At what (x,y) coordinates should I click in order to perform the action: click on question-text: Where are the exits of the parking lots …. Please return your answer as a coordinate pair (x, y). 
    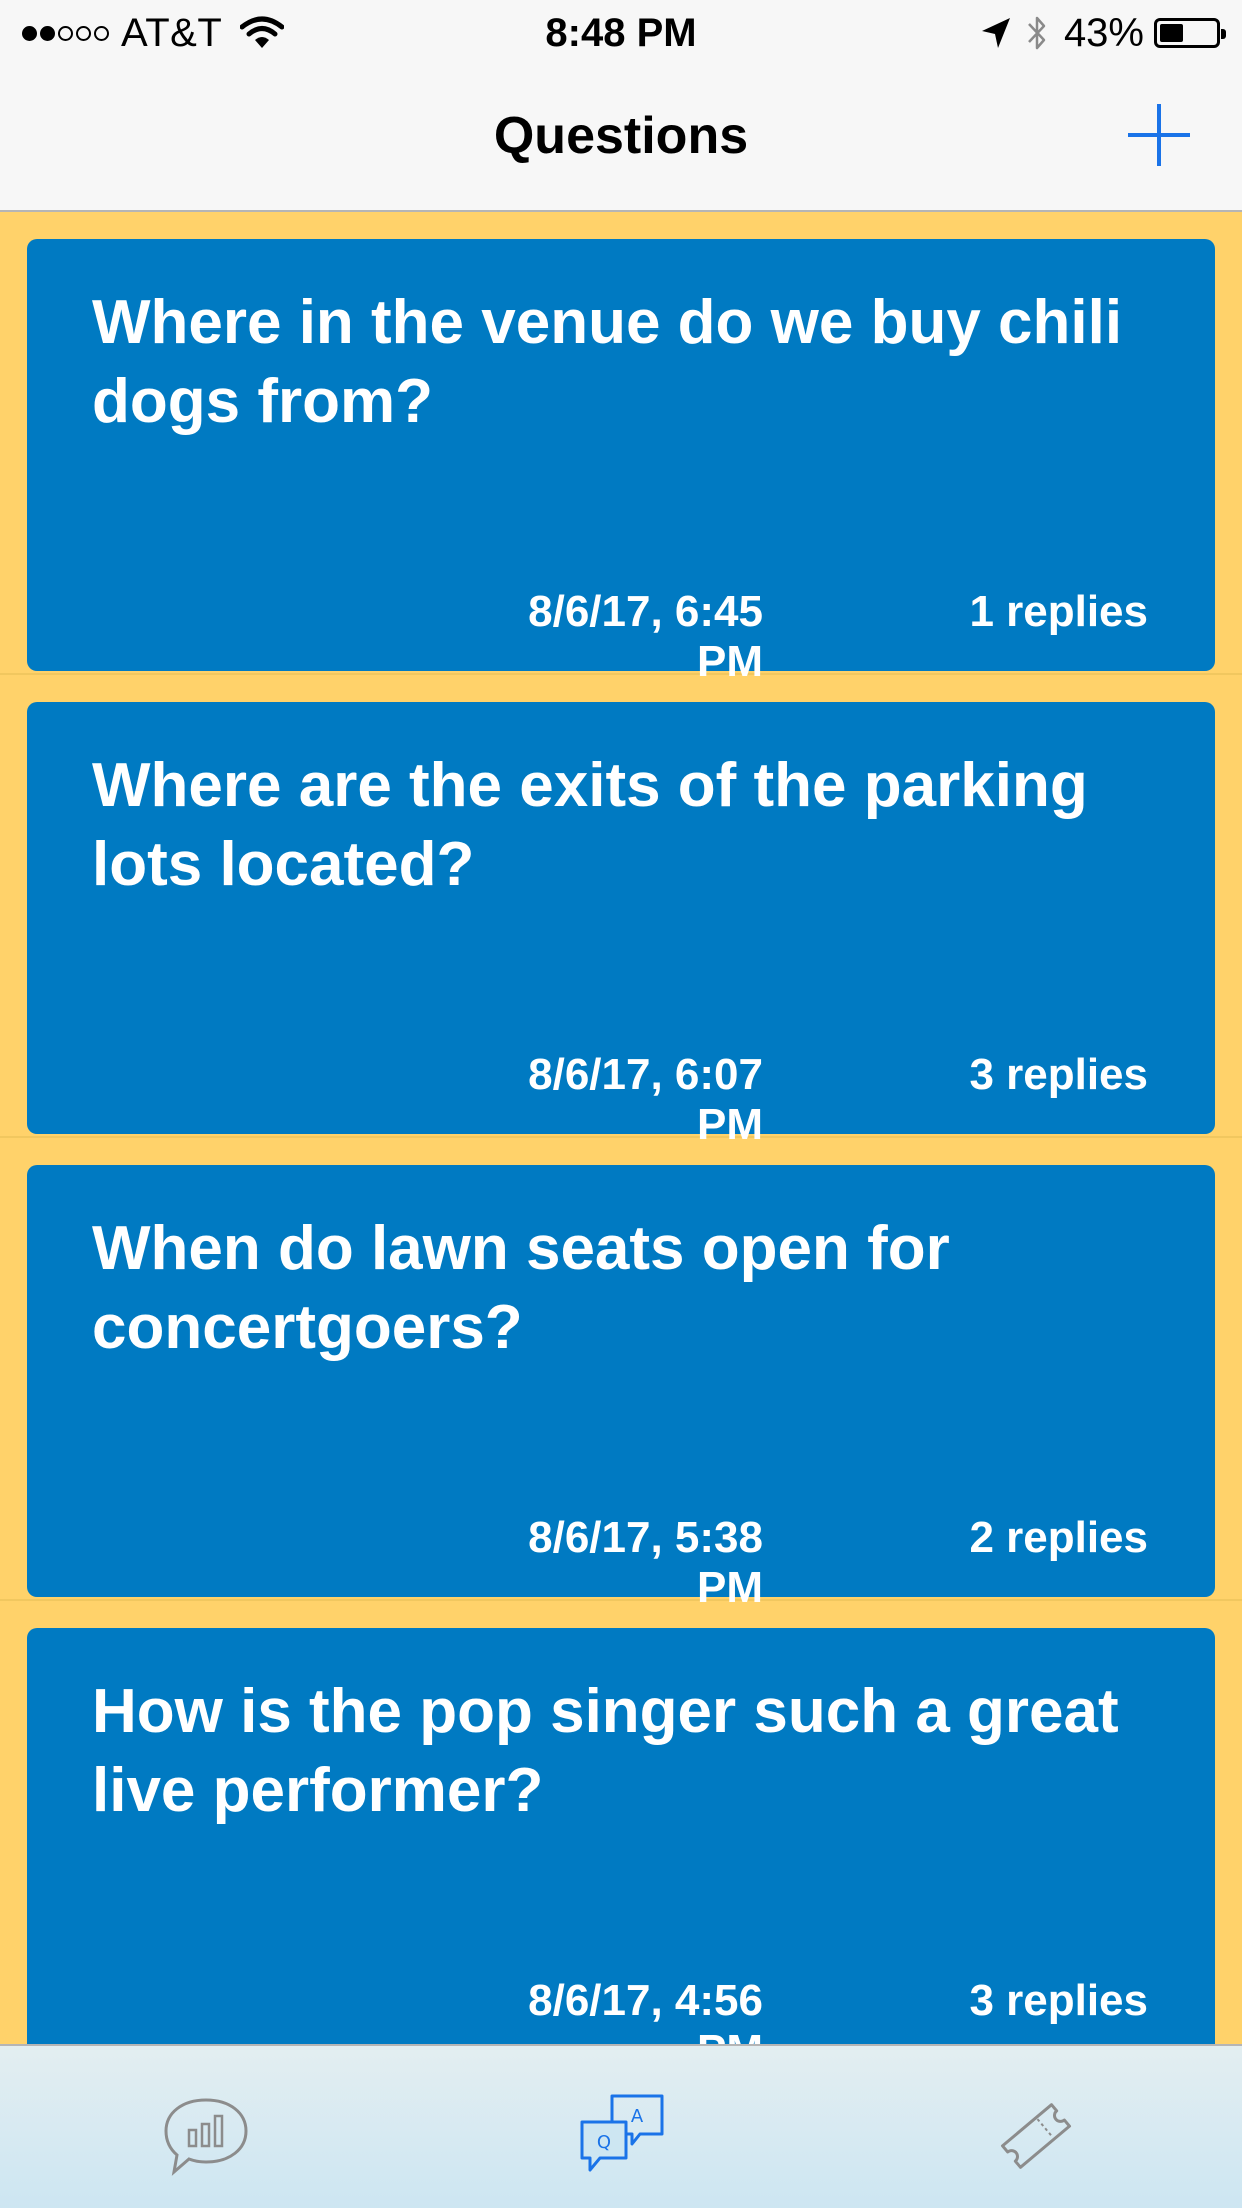
    Looking at the image, I should click on (590, 825).